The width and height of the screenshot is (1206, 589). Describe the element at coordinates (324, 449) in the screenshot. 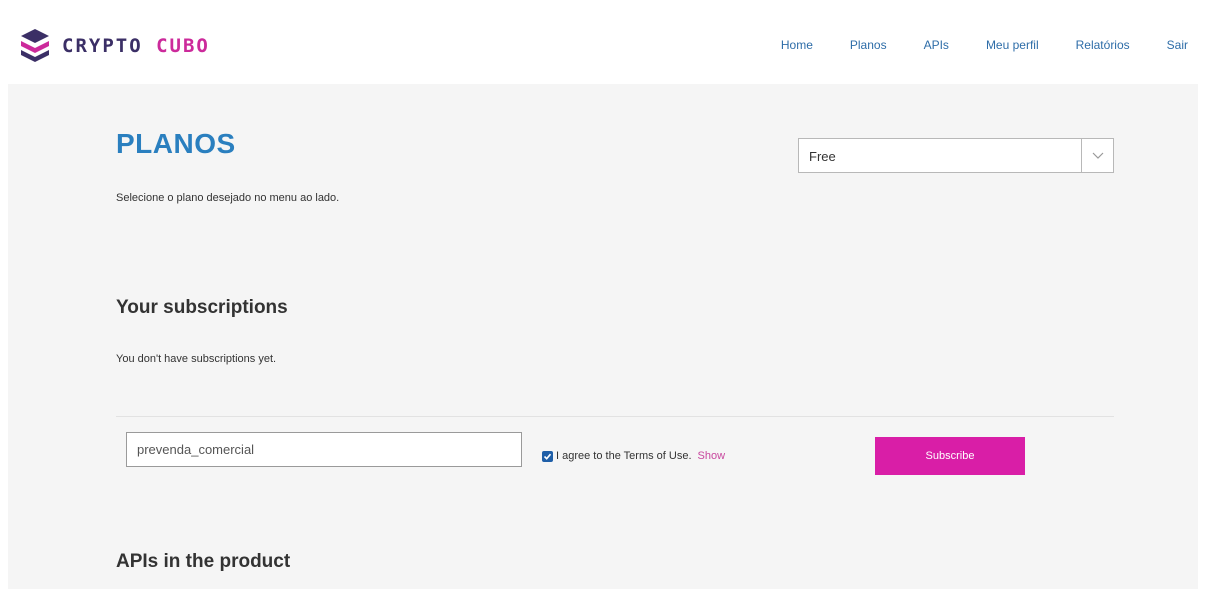

I see `subscription-name-input` at that location.